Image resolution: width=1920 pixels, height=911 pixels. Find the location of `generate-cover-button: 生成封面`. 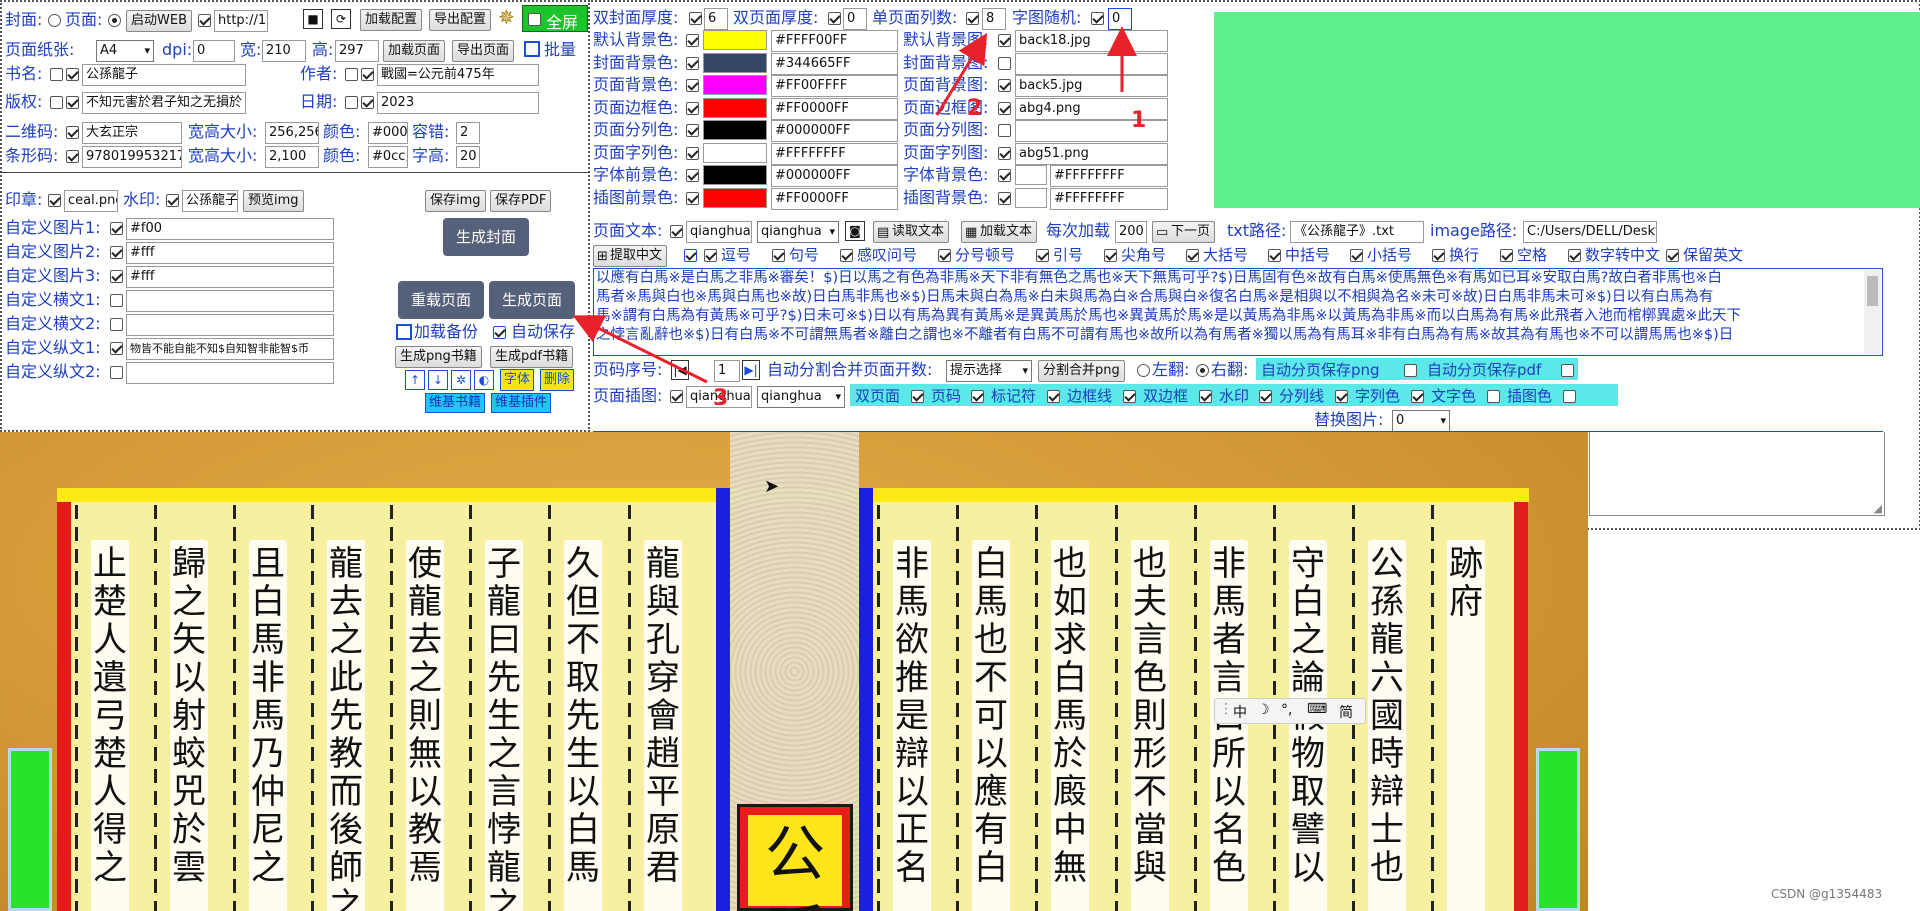

generate-cover-button: 生成封面 is located at coordinates (486, 237).